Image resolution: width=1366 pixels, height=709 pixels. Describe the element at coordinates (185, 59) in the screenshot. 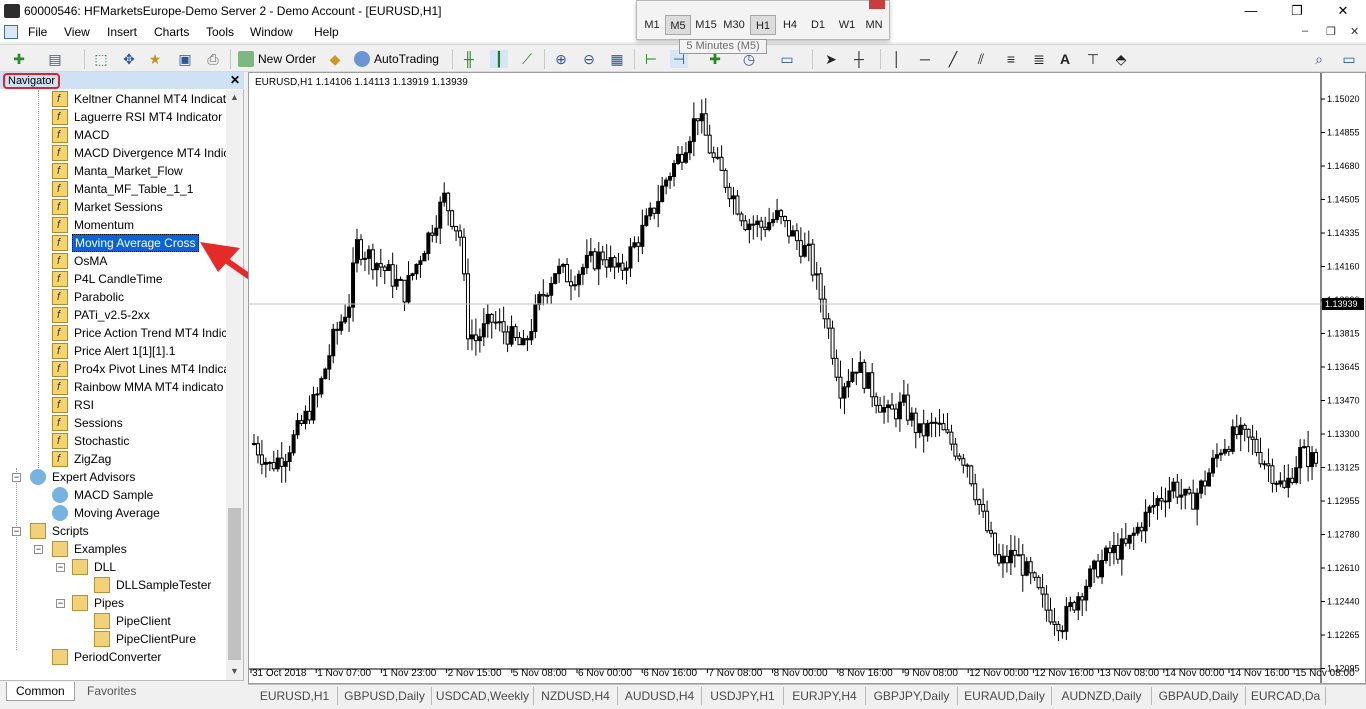

I see `terminal-icon: ▣` at that location.